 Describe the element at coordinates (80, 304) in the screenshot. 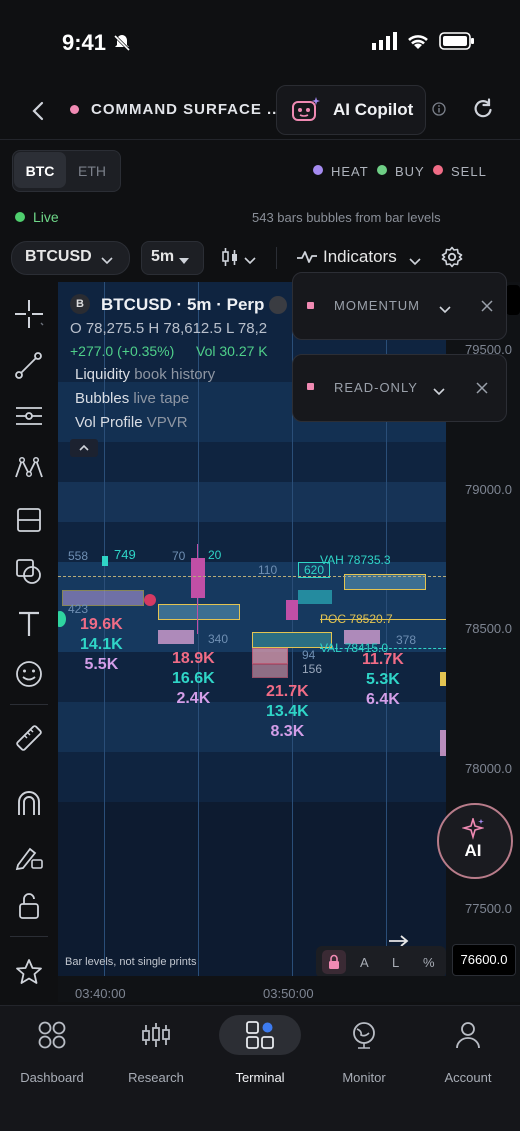

I see `exchange-badge: B` at that location.